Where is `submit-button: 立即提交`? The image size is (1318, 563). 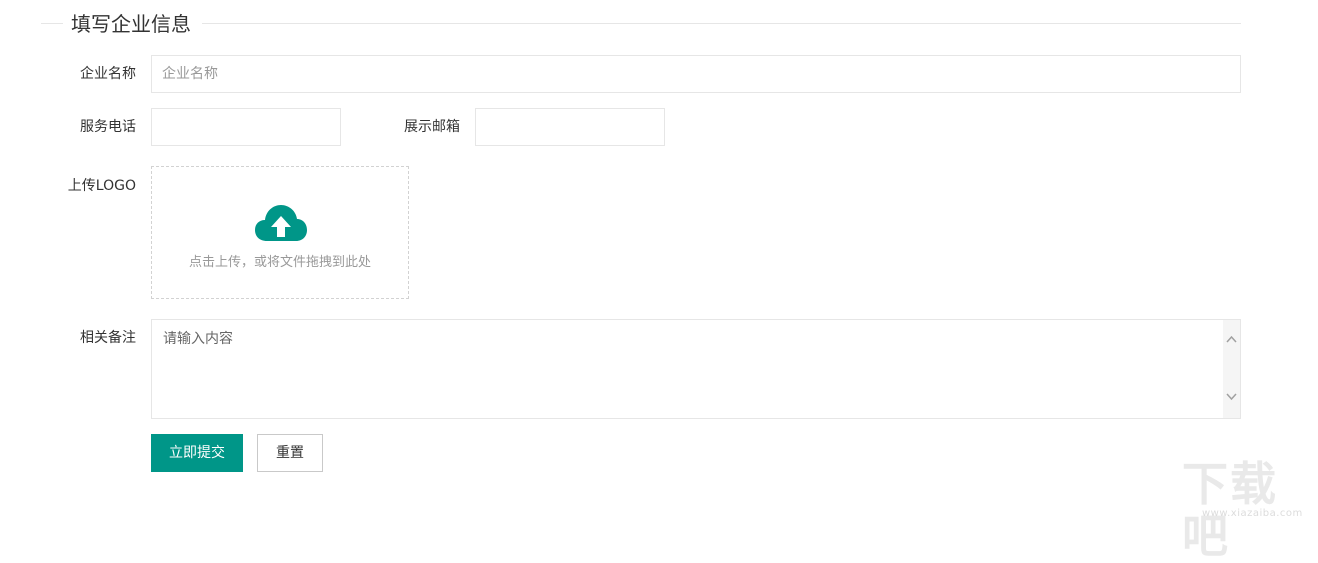
submit-button: 立即提交 is located at coordinates (197, 453).